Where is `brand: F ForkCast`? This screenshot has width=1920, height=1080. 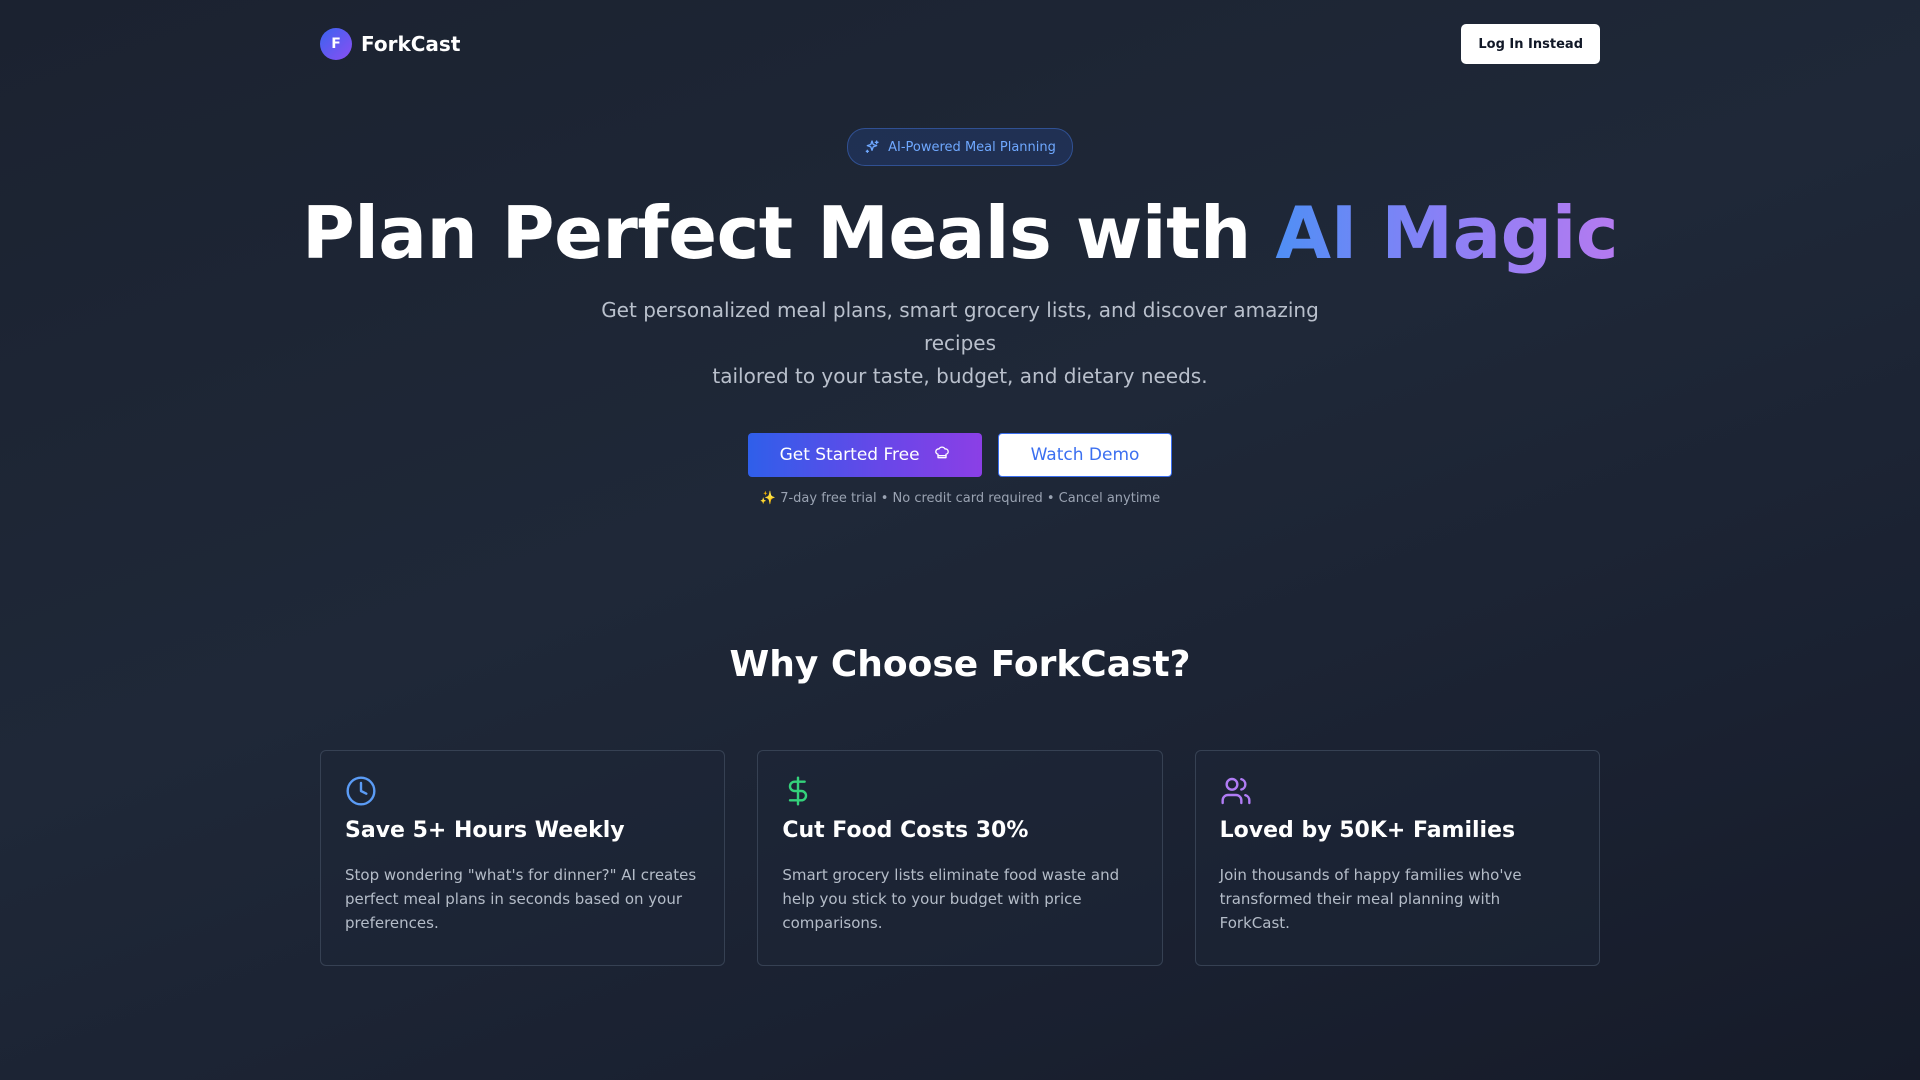
brand: F ForkCast is located at coordinates (390, 44).